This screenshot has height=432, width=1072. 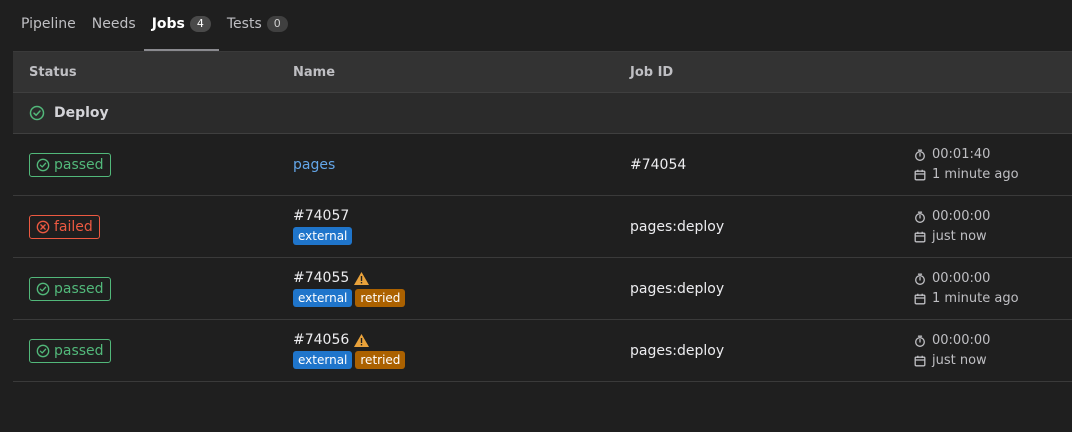 I want to click on table-header: Status Name Job ID, so click(x=542, y=72).